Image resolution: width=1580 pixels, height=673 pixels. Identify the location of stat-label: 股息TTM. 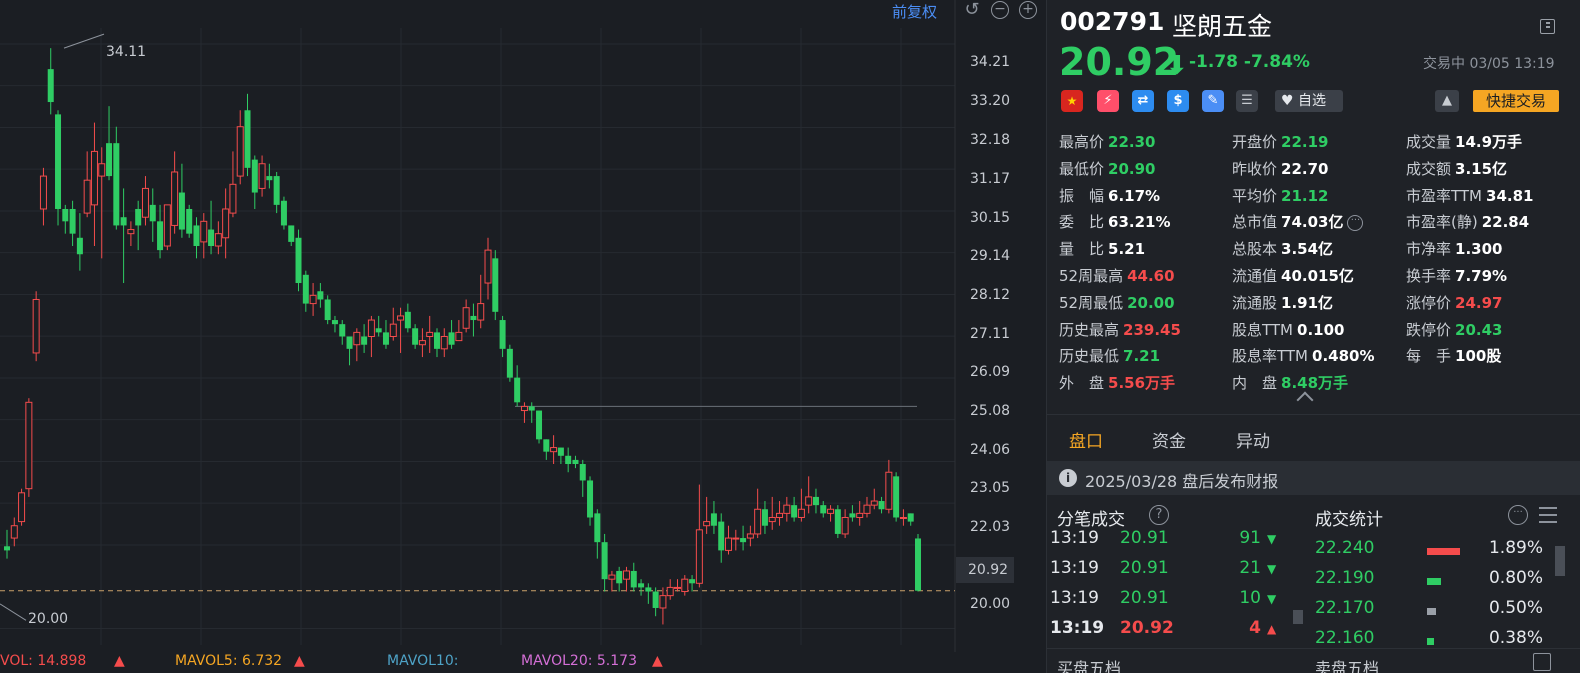
(1263, 329).